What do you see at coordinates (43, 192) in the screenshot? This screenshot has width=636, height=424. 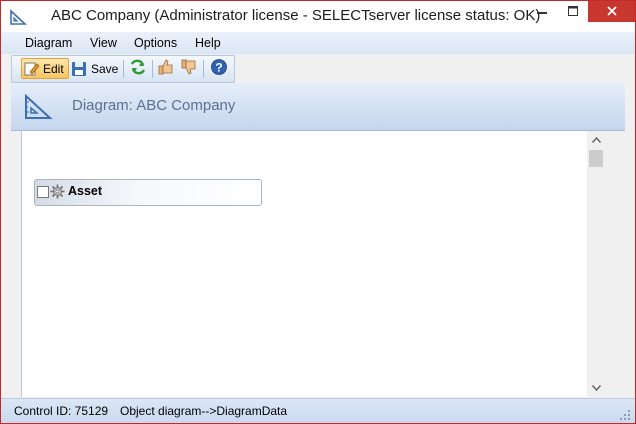 I see `node-checkbox` at bounding box center [43, 192].